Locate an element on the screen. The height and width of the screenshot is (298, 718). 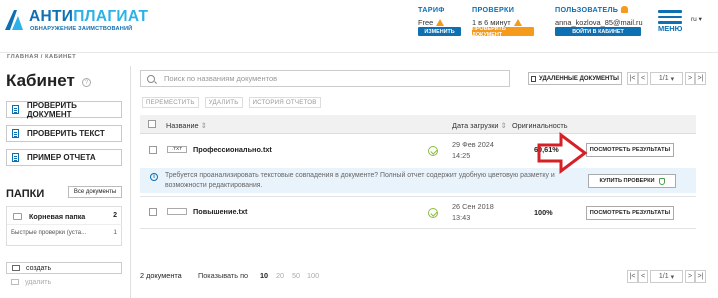
upload-date: 26 Сен 2018 is located at coordinates (473, 206).